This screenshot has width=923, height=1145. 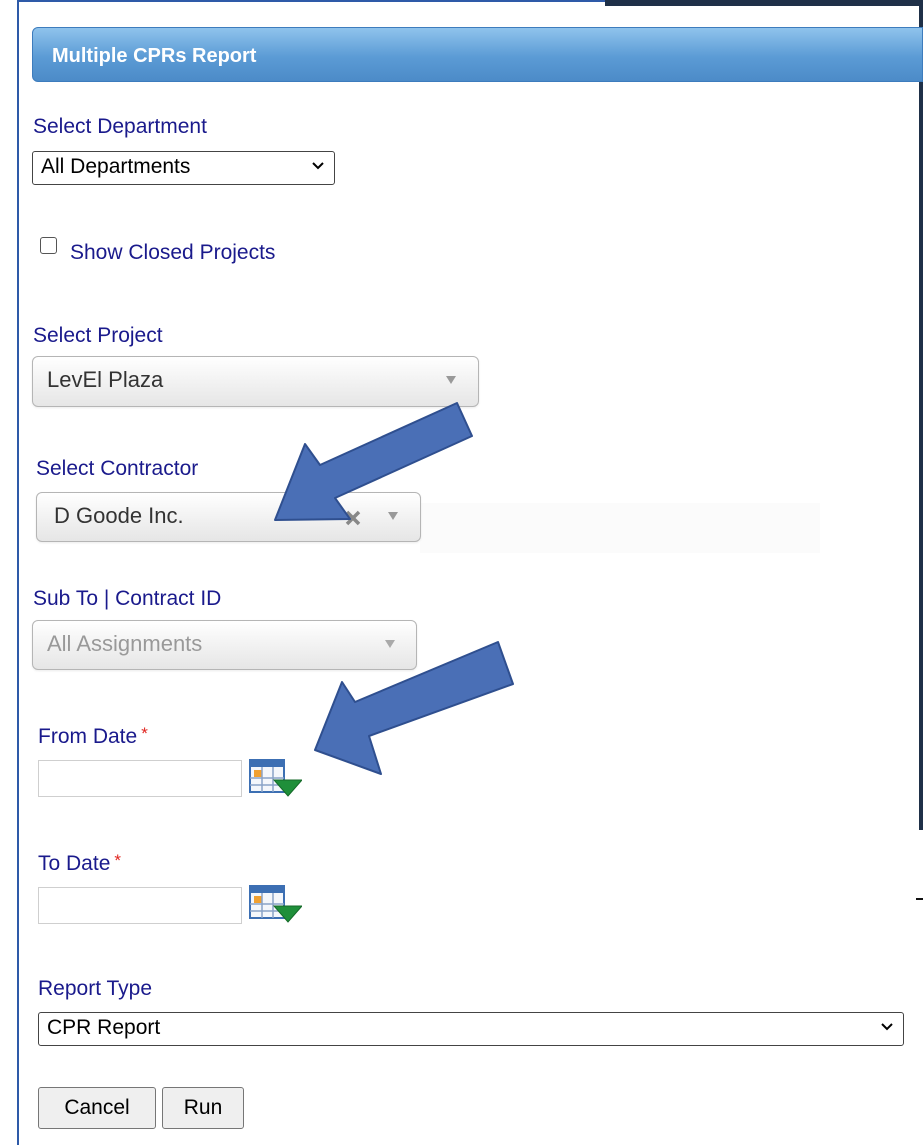 I want to click on panel-header: Multiple CPRs Report, so click(x=477, y=54).